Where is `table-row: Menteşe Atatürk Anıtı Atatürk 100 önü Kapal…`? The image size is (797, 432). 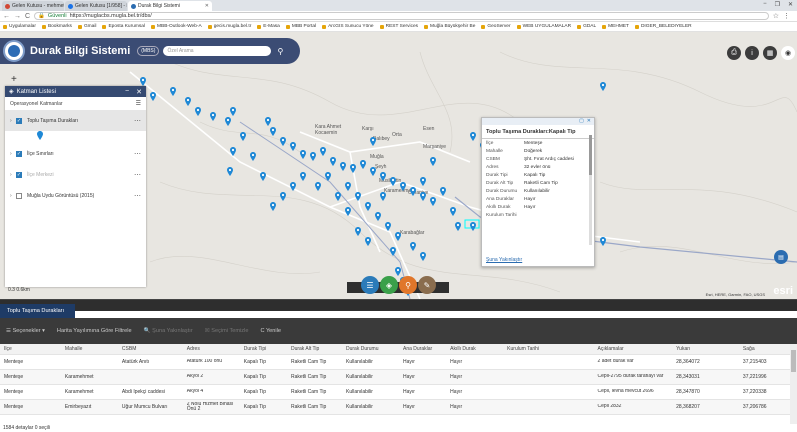 table-row: Menteşe Atatürk Anıtı Atatürk 100 önü Kapal… is located at coordinates (395, 362).